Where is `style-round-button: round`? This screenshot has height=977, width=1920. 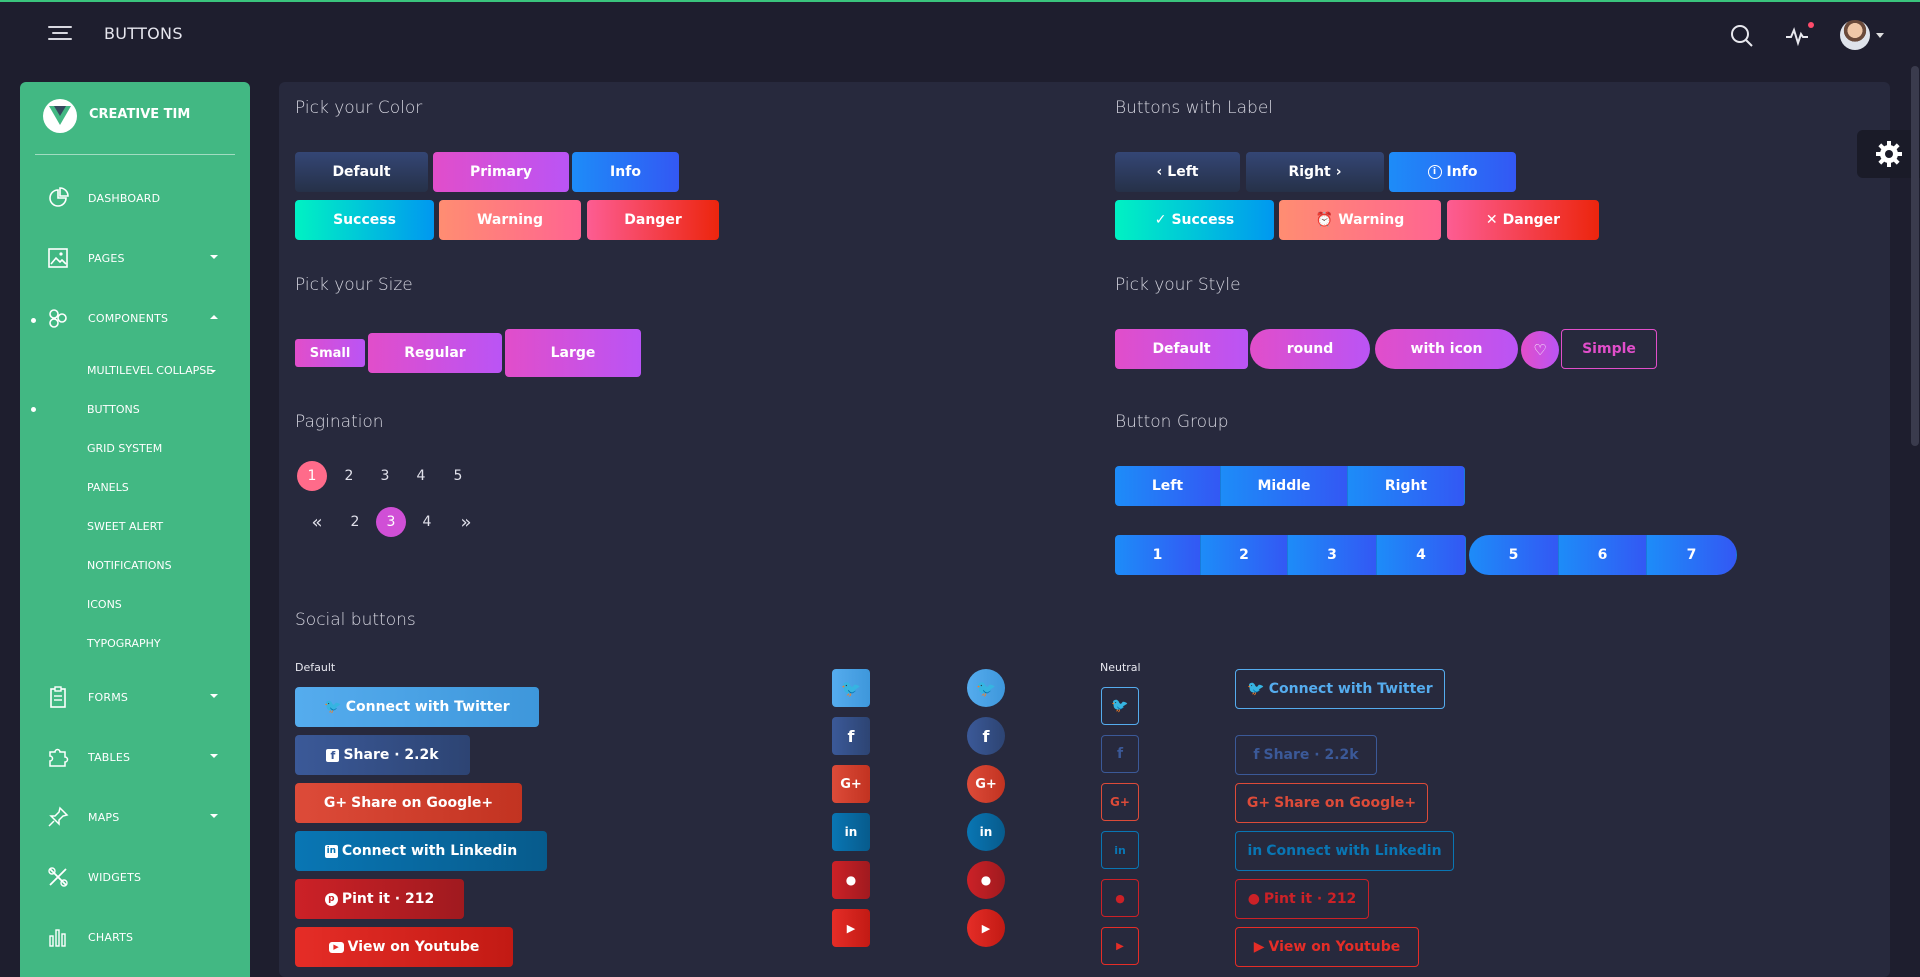 style-round-button: round is located at coordinates (1310, 349).